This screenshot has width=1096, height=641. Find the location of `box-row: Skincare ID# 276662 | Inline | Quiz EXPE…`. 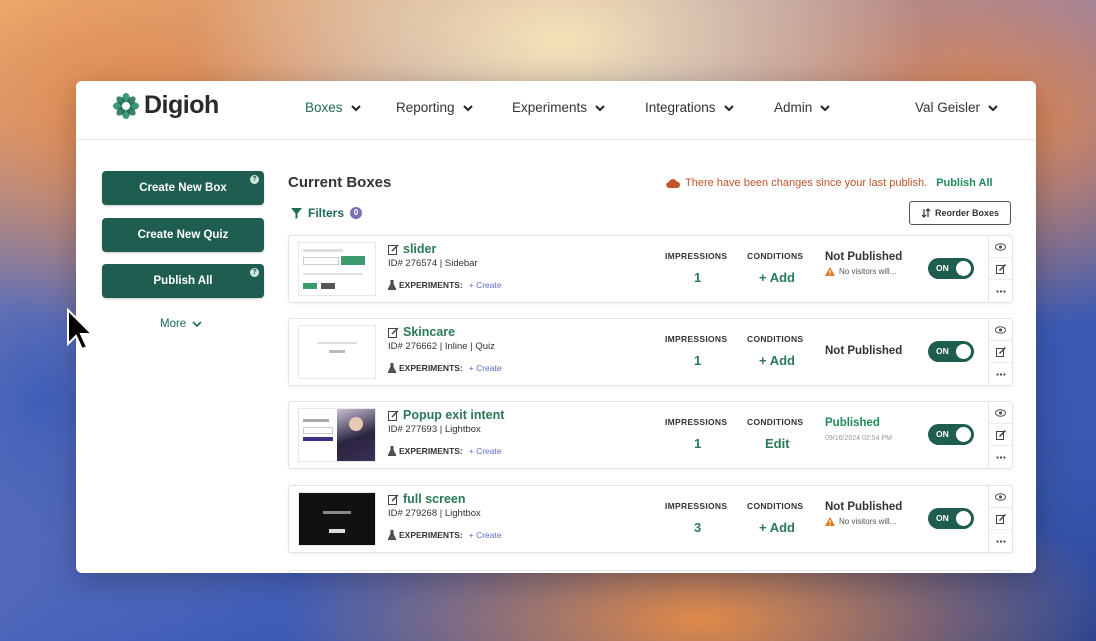

box-row: Skincare ID# 276662 | Inline | Quiz EXPE… is located at coordinates (650, 352).